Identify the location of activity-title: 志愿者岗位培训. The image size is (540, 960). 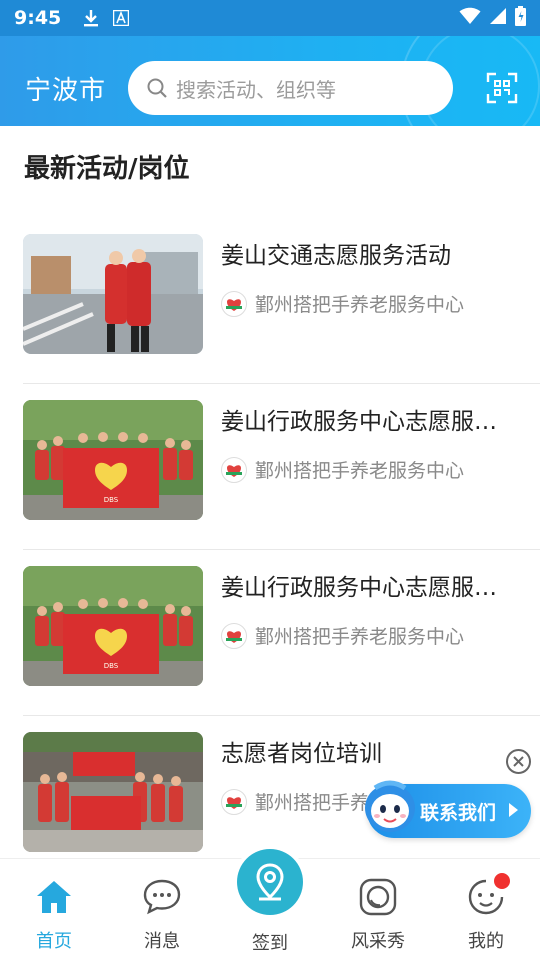
(301, 754).